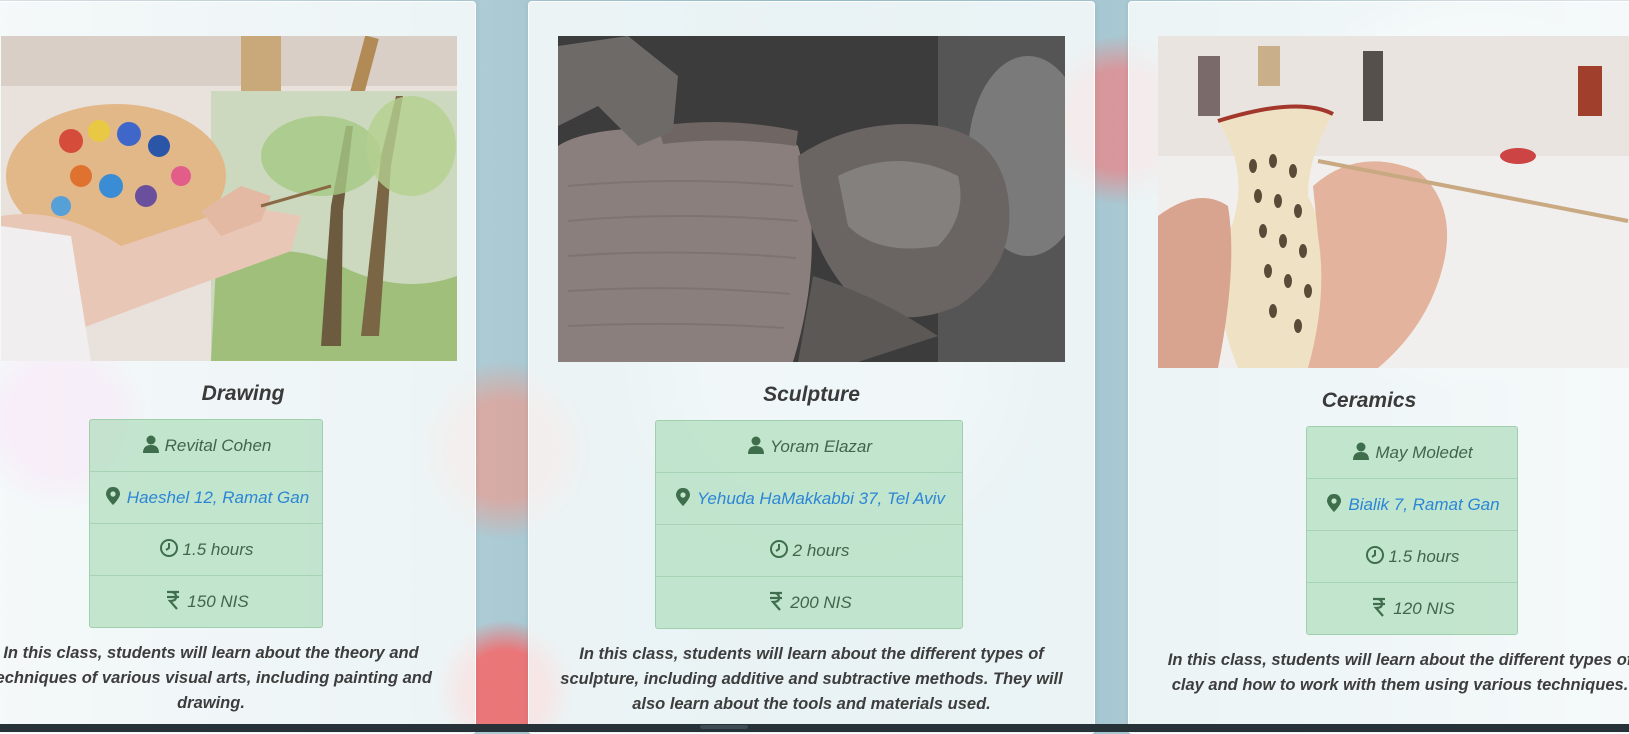  I want to click on class-title: Drawing, so click(243, 393).